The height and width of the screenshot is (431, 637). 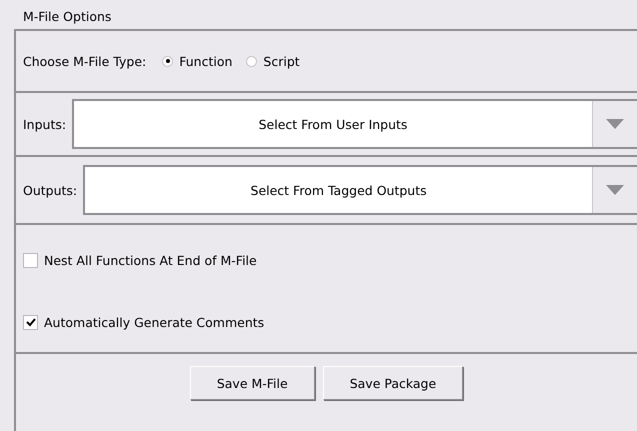 I want to click on radio-option: Script, so click(x=273, y=61).